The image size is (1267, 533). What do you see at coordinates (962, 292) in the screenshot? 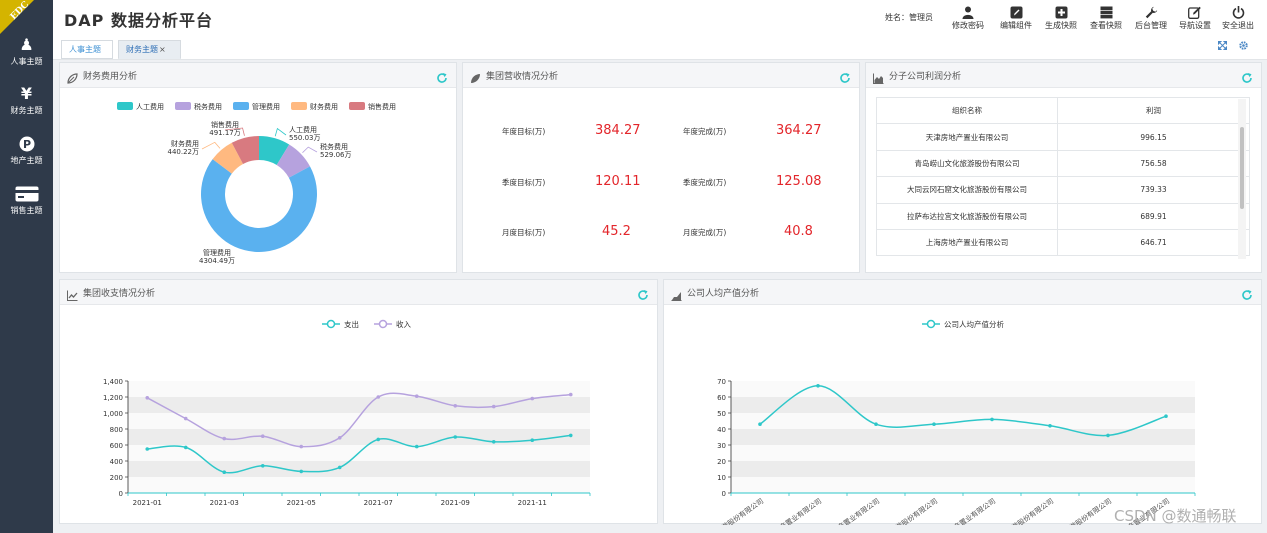
I see `panel-header: 公司人均产值分析` at bounding box center [962, 292].